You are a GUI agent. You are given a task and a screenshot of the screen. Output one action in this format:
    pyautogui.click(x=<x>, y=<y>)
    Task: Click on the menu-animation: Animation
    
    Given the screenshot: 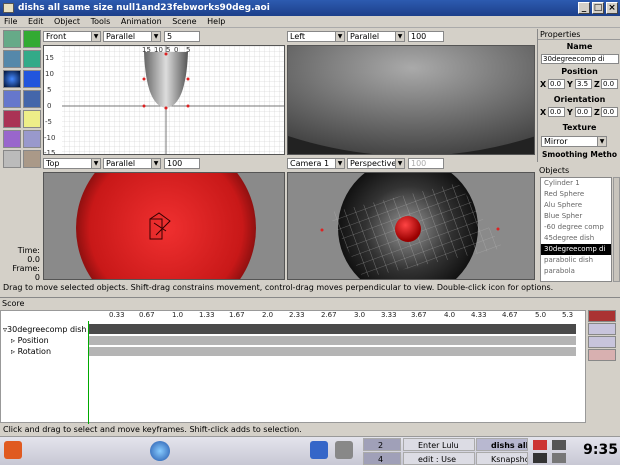 What is the action you would take?
    pyautogui.click(x=141, y=22)
    